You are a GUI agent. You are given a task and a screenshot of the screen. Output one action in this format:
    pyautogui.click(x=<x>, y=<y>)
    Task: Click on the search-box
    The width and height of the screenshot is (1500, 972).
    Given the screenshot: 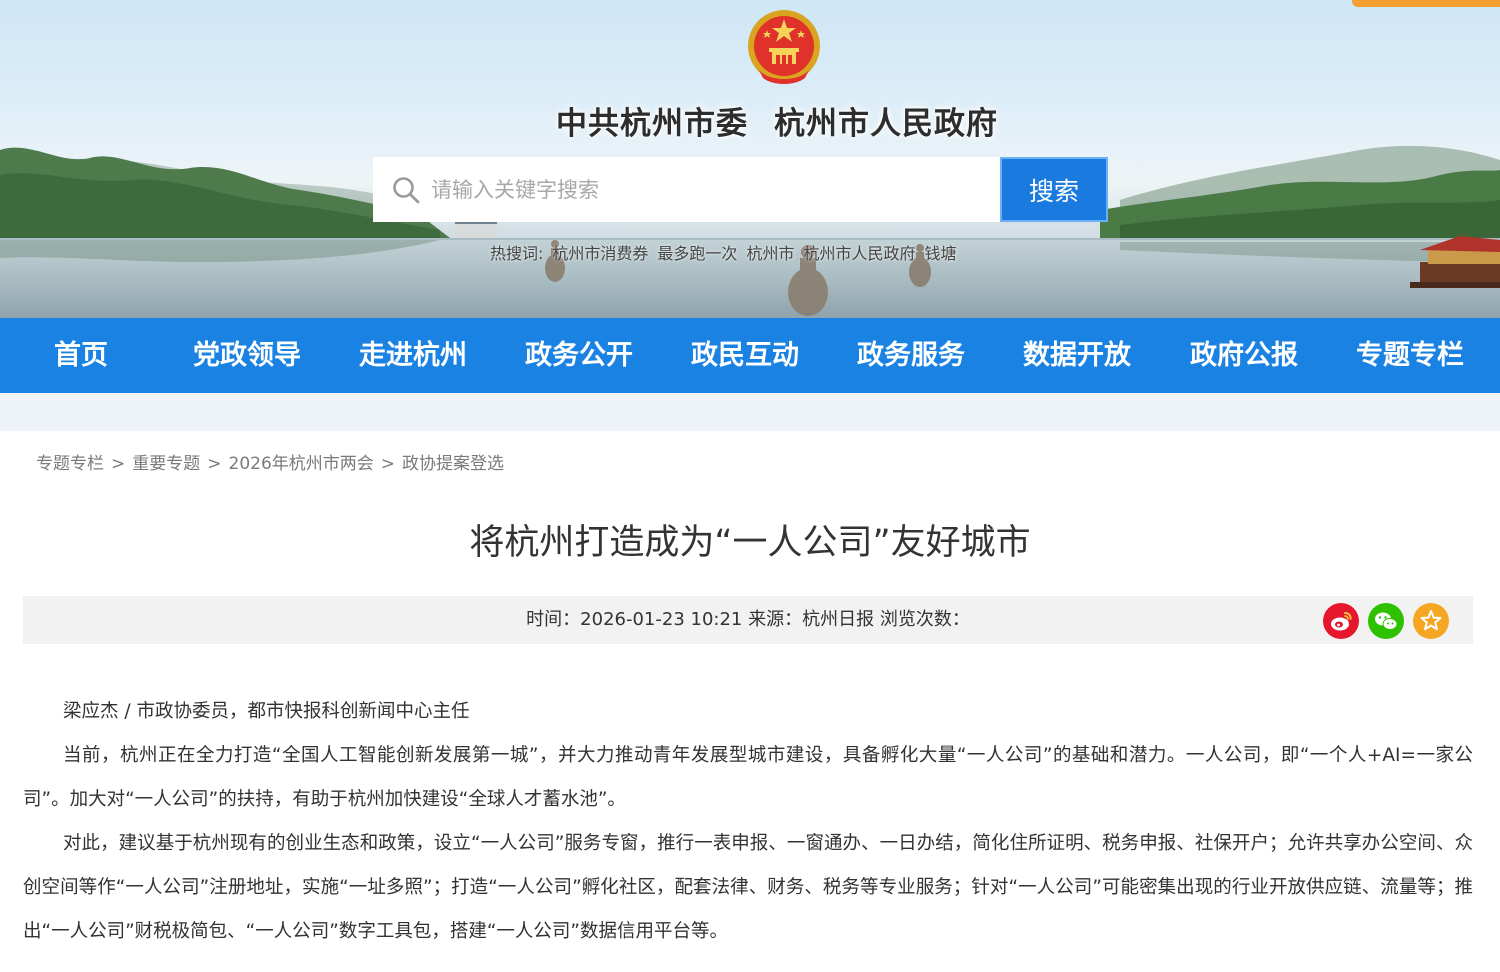 What is the action you would take?
    pyautogui.click(x=686, y=189)
    